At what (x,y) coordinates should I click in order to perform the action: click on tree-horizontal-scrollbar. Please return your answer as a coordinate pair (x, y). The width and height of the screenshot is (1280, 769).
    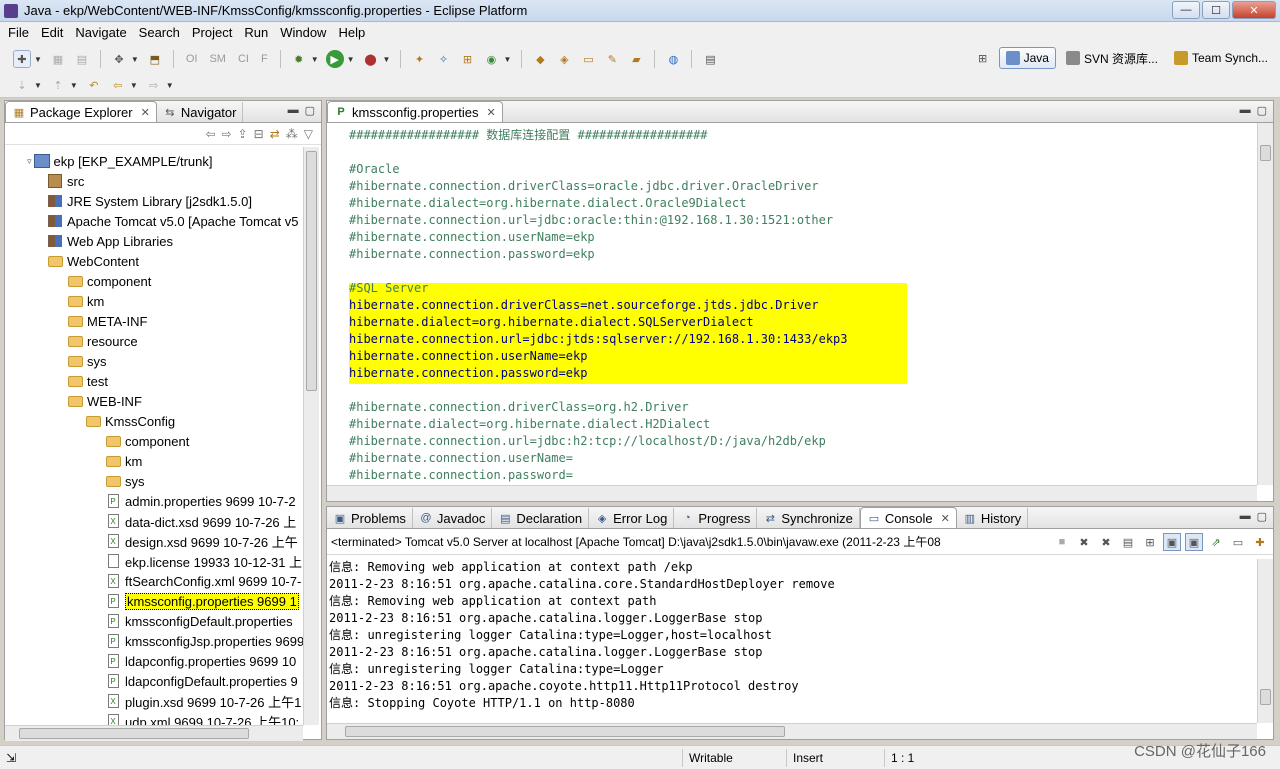
    Looking at the image, I should click on (154, 733).